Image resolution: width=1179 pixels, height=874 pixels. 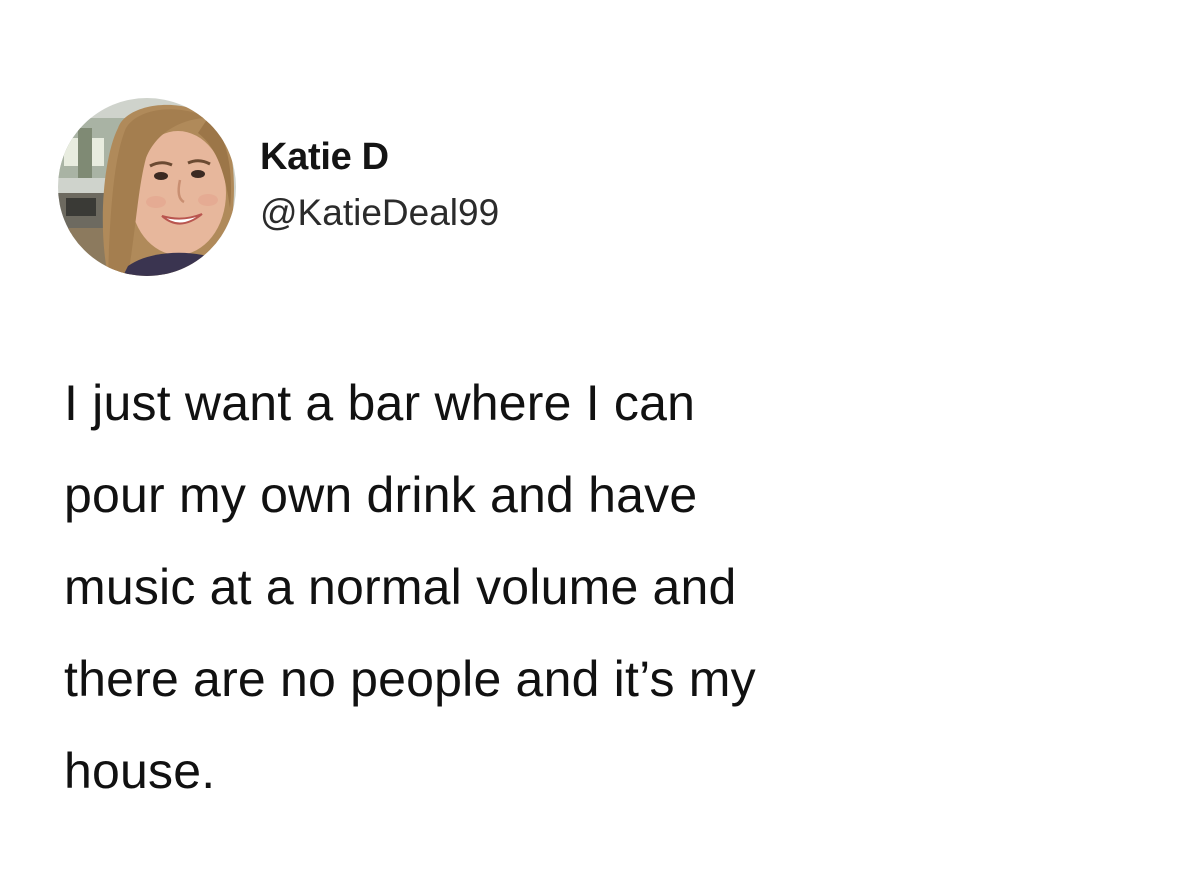 I want to click on author-identity: Katie D @KatieDeal99, so click(x=379, y=185).